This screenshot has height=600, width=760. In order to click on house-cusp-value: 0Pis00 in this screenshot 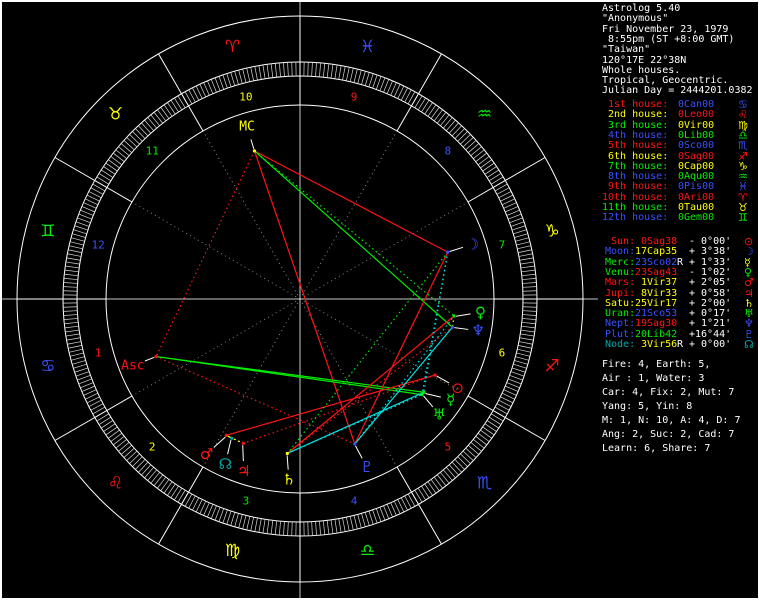, I will do `click(696, 187)`.